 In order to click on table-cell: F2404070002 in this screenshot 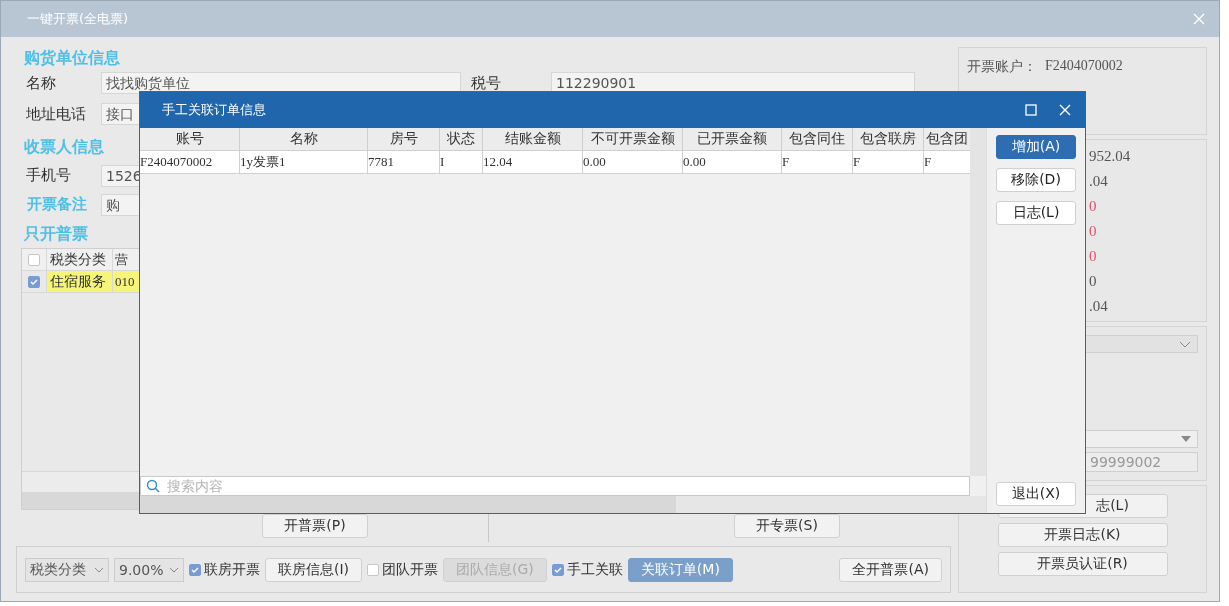, I will do `click(190, 162)`.